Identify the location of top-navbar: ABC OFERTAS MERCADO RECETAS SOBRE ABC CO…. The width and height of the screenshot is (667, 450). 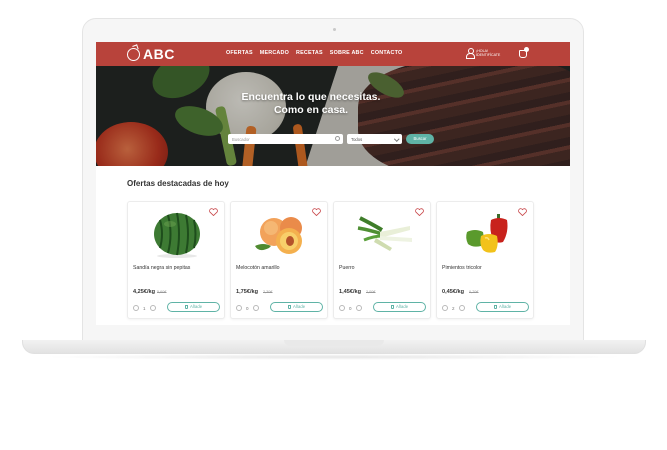
(333, 54).